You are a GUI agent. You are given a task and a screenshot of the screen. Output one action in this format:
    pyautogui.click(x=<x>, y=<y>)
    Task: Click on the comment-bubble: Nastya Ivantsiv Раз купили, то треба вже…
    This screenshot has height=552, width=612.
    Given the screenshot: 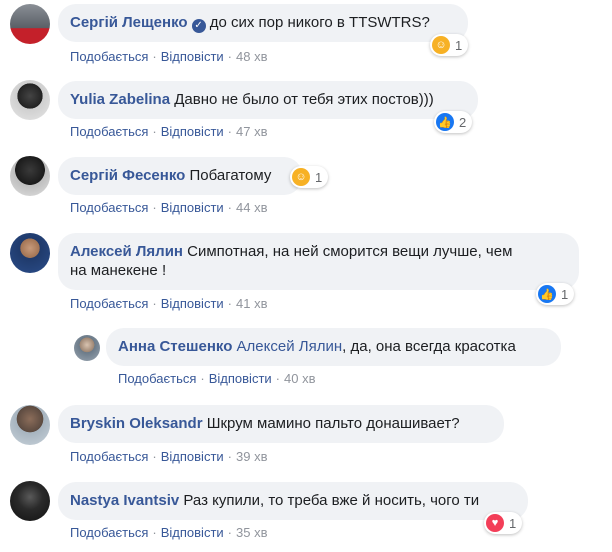 What is the action you would take?
    pyautogui.click(x=293, y=501)
    